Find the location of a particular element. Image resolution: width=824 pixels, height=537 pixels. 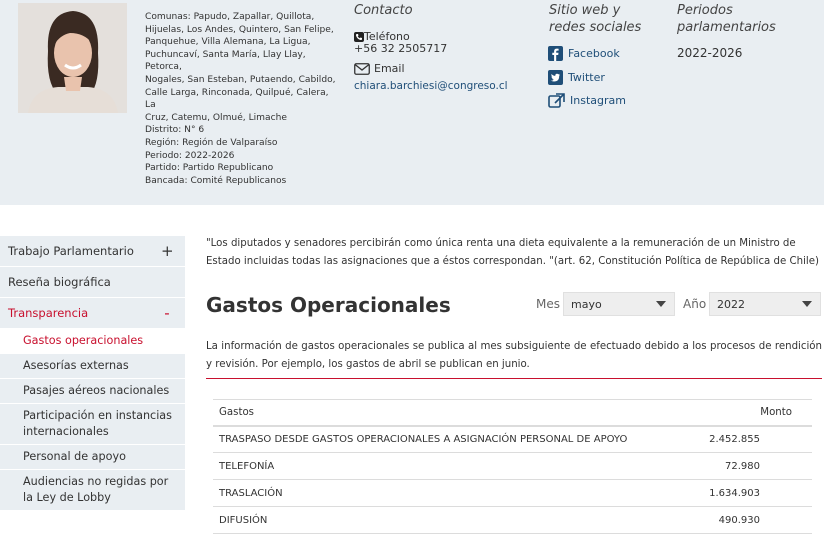

twitter-label: Twitter is located at coordinates (586, 77).